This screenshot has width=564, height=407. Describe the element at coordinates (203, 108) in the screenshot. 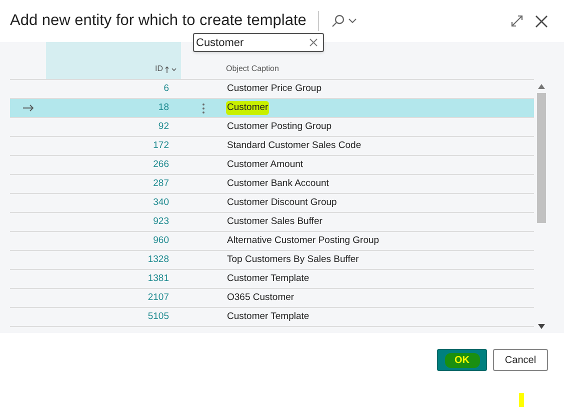

I see `more-options-icon` at that location.